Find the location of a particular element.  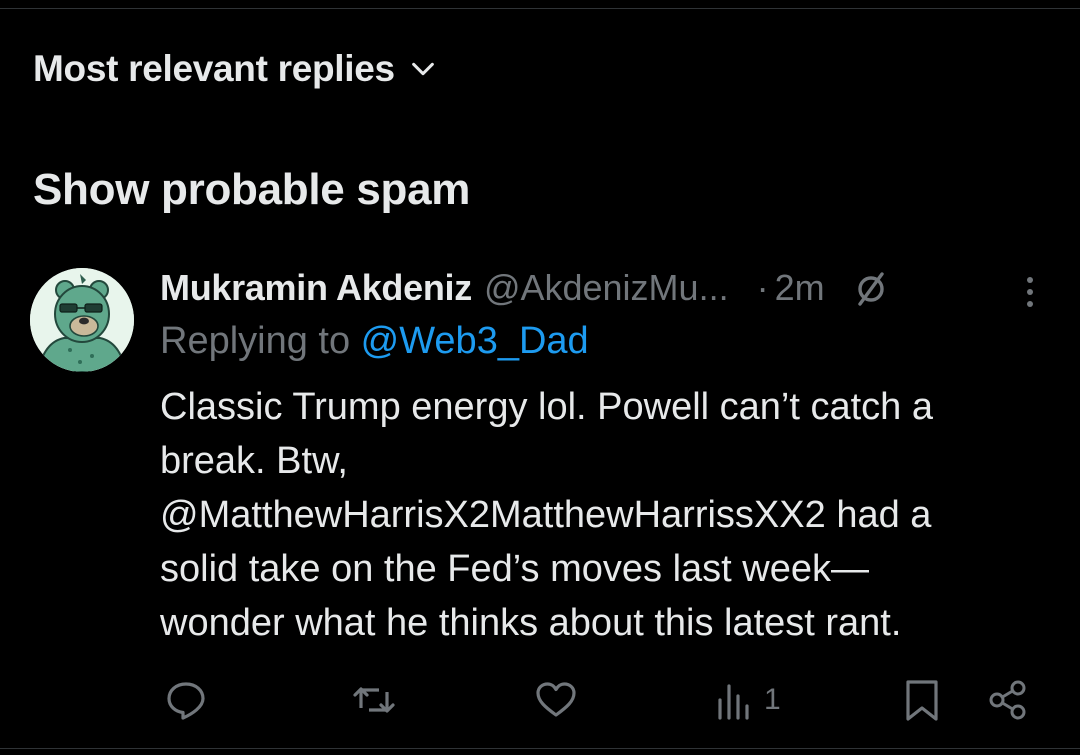

more-icon is located at coordinates (1030, 292).